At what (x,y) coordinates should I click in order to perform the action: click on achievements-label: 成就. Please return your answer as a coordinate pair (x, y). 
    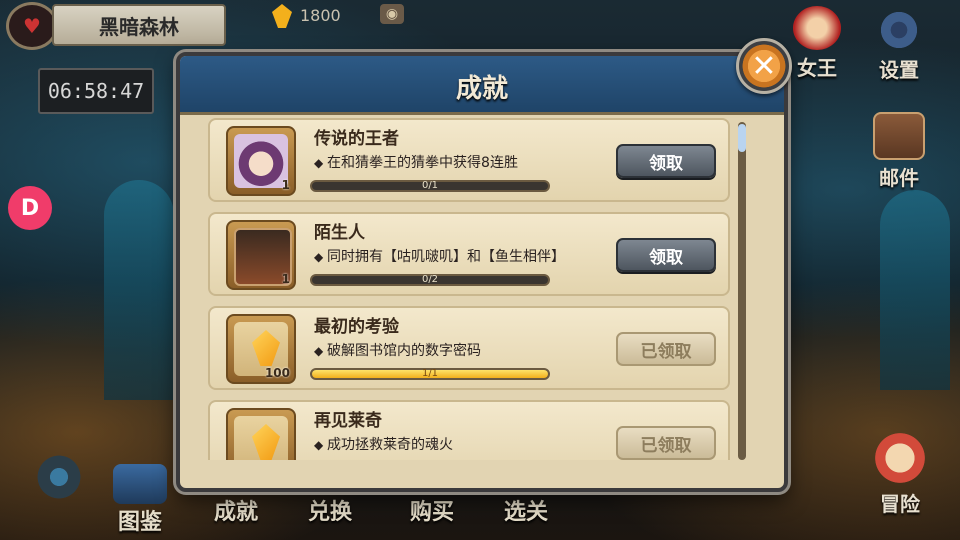
    Looking at the image, I should click on (235, 512).